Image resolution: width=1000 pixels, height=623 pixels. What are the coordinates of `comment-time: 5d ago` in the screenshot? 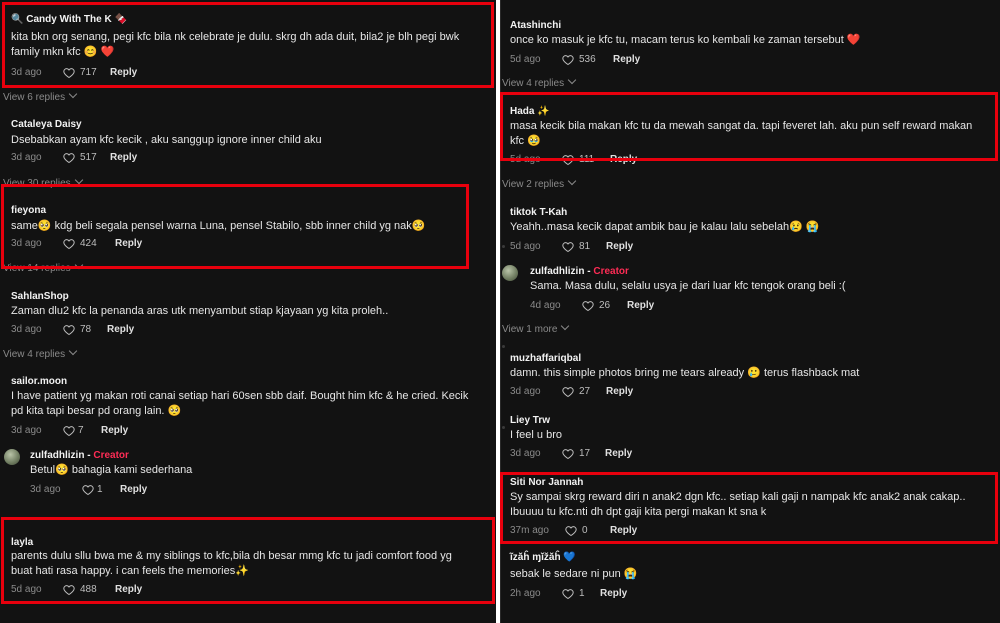 It's located at (525, 246).